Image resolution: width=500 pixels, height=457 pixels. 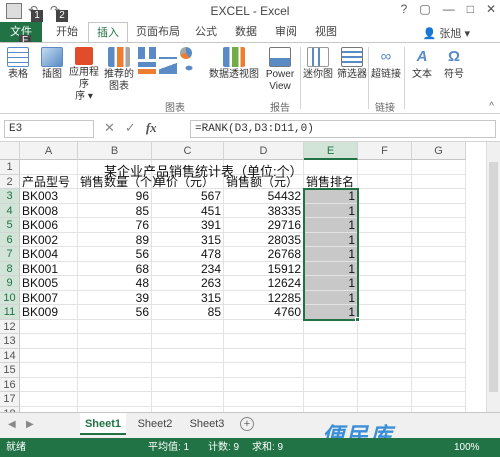 I want to click on area-chart-icon, so click(x=168, y=68).